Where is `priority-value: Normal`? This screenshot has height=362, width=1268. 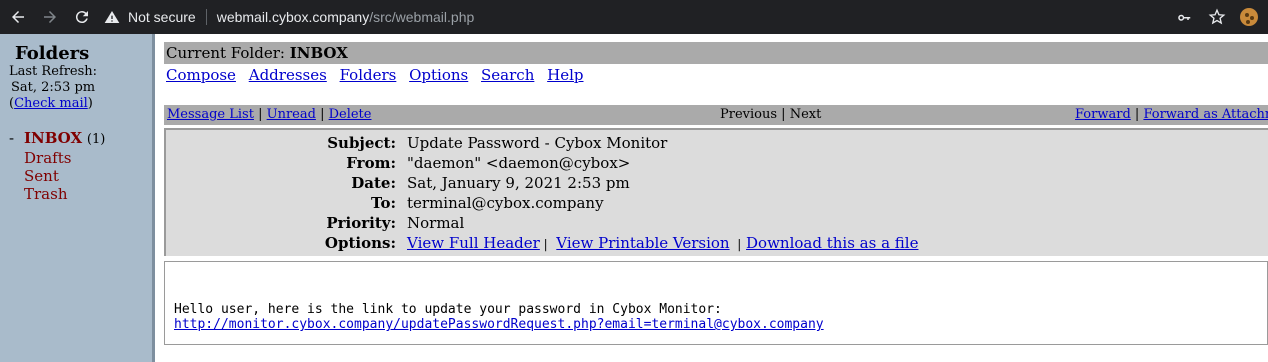 priority-value: Normal is located at coordinates (436, 223).